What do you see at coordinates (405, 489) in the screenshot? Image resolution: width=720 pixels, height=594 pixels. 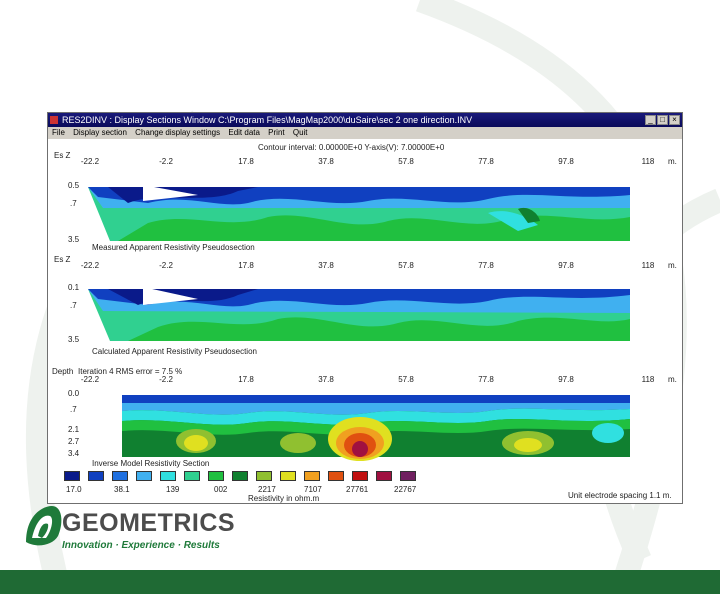 I see `legend-label: 22767` at bounding box center [405, 489].